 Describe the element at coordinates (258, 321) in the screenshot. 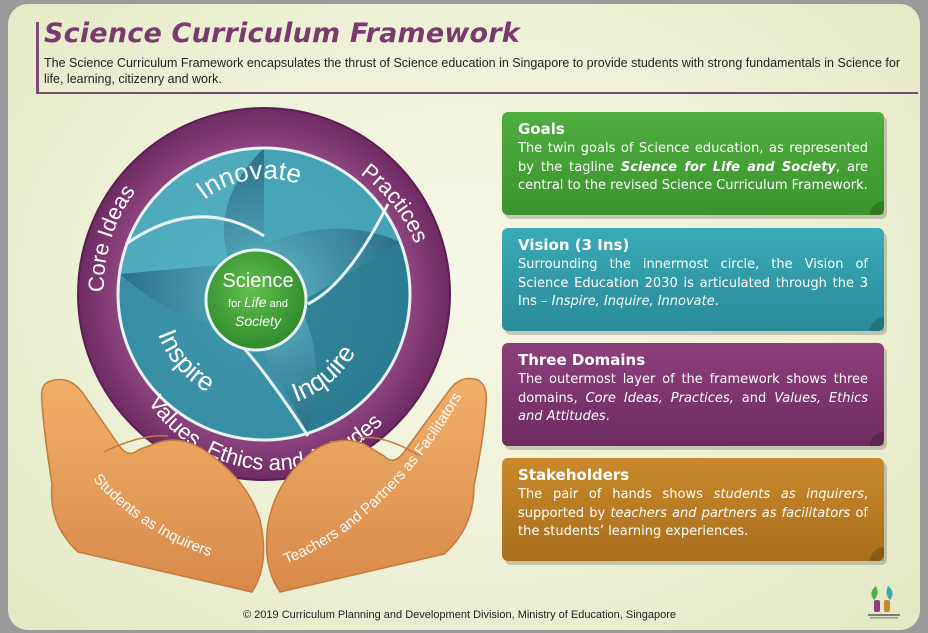

I see `center-society: Society` at that location.